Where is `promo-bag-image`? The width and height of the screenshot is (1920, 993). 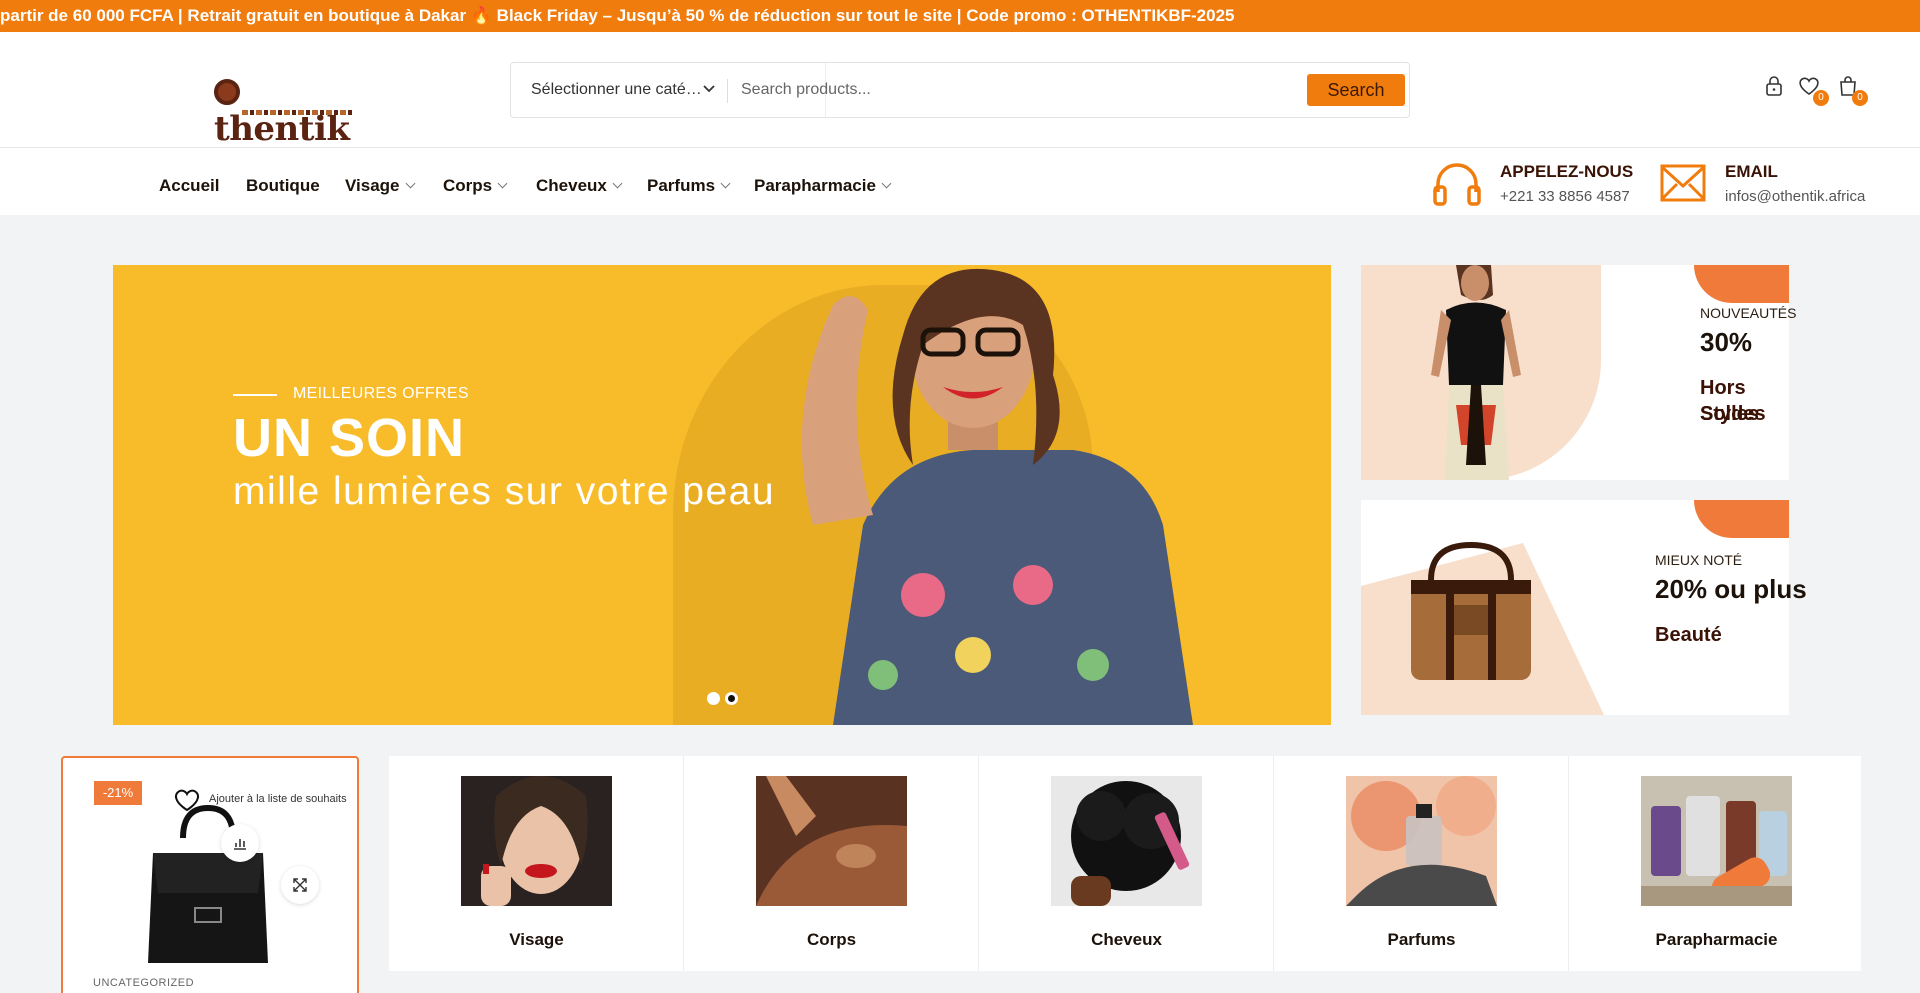
promo-bag-image is located at coordinates (1471, 610).